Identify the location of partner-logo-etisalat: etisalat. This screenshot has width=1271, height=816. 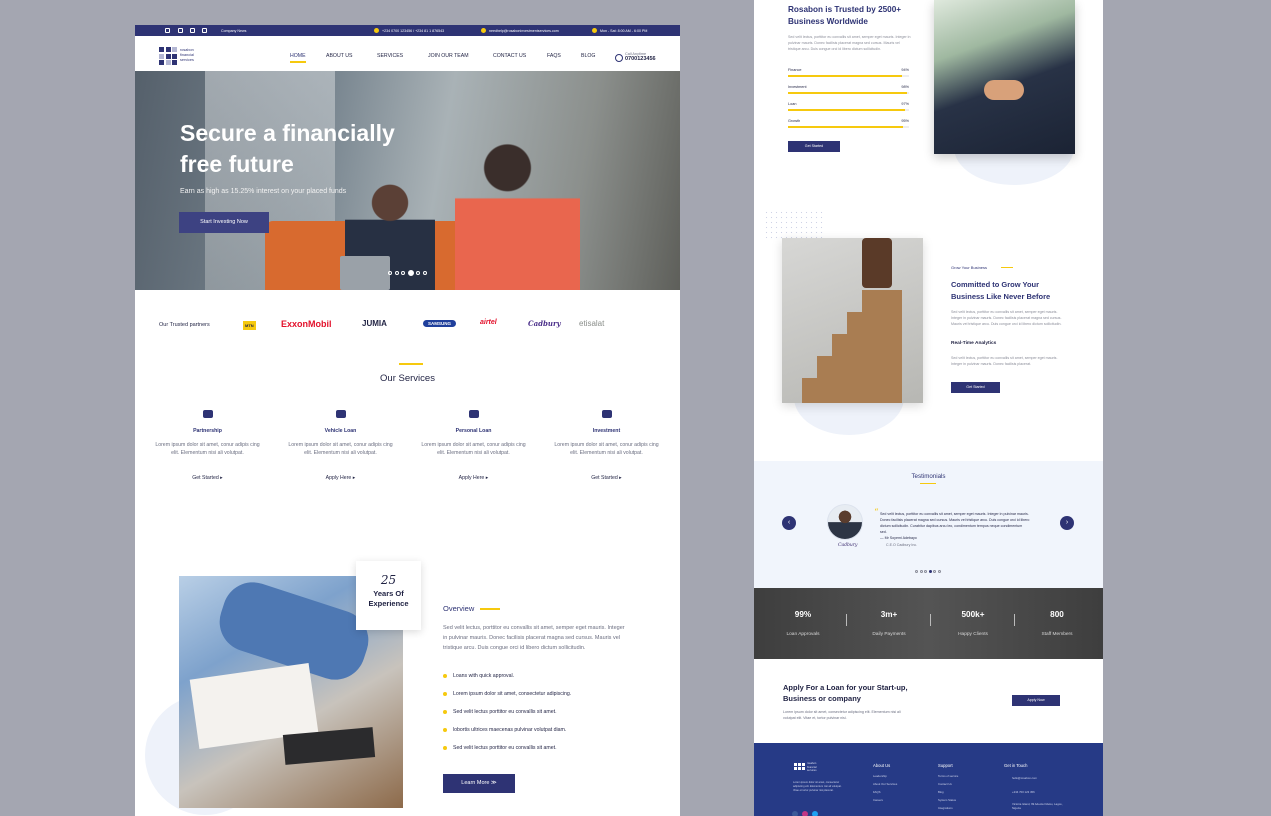
(592, 323).